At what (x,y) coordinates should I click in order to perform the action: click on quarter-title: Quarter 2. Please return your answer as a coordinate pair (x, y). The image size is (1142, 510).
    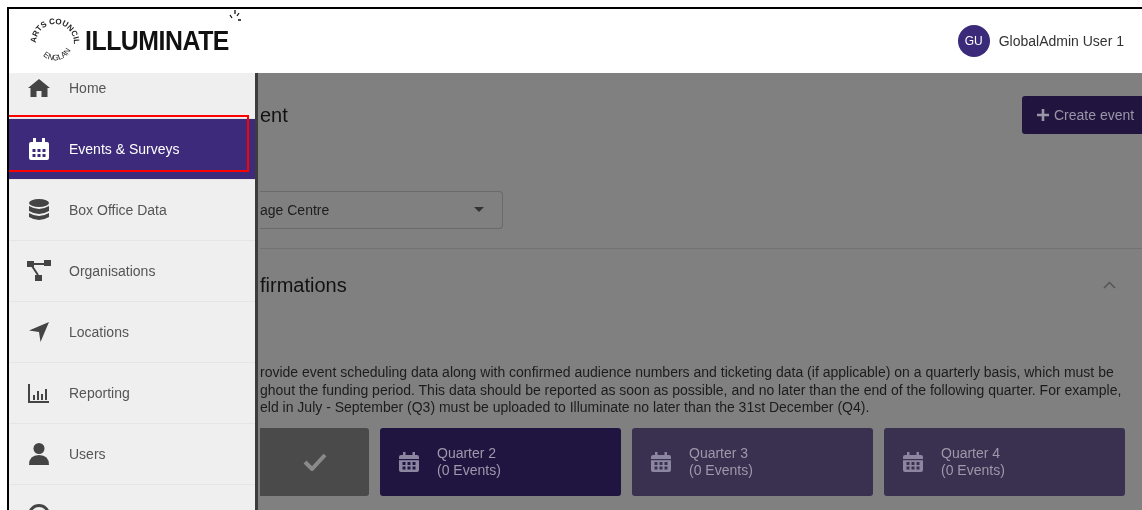
    Looking at the image, I should click on (467, 453).